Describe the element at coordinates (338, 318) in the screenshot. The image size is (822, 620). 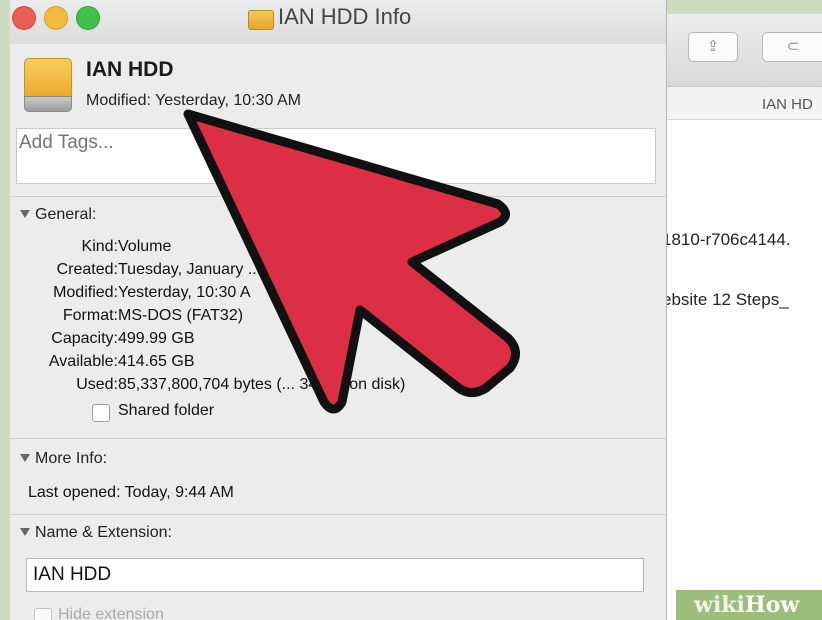
I see `info-row-format: Format: MS-DOS (FAT32)` at that location.